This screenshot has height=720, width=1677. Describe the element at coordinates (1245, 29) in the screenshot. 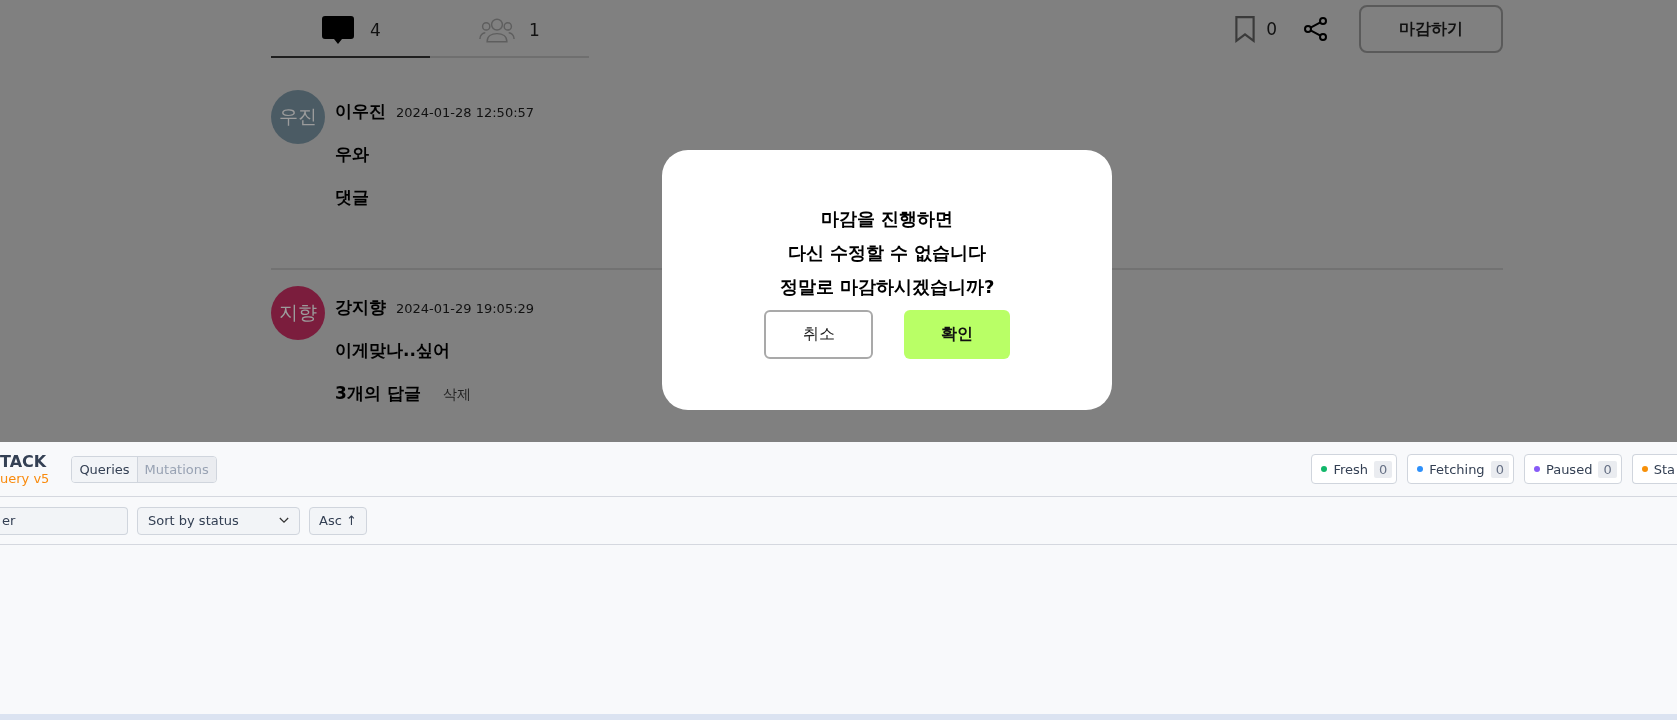

I see `bookmark-icon` at that location.